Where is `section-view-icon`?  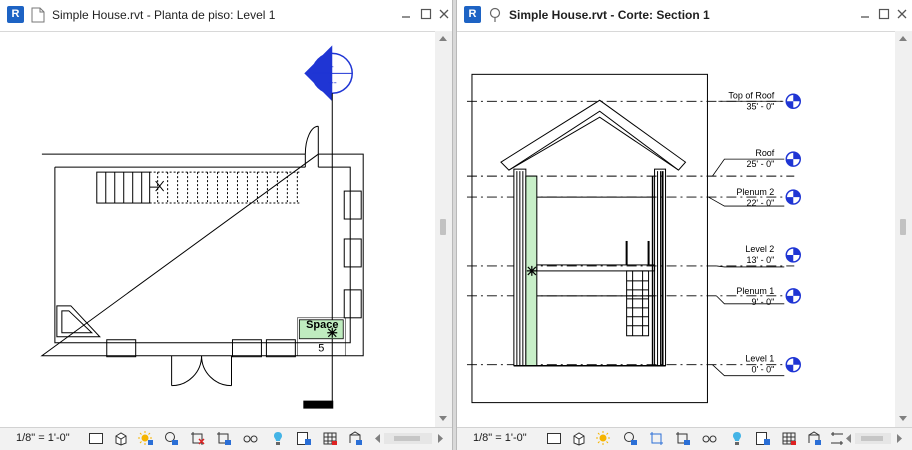
section-view-icon is located at coordinates (495, 14).